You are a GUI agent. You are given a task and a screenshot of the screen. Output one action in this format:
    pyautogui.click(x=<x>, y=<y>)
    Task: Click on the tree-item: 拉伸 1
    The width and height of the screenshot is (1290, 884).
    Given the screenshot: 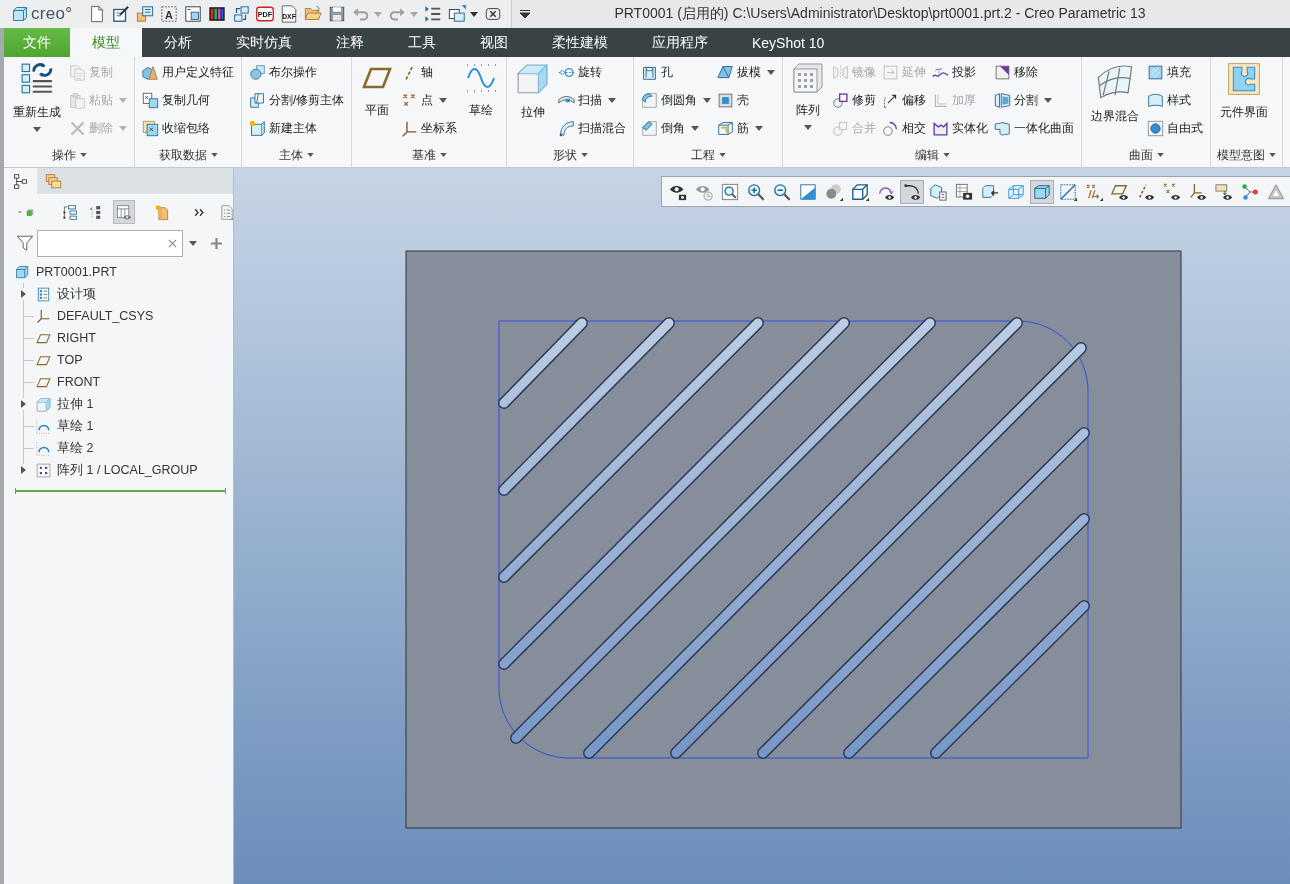 What is the action you would take?
    pyautogui.click(x=118, y=404)
    